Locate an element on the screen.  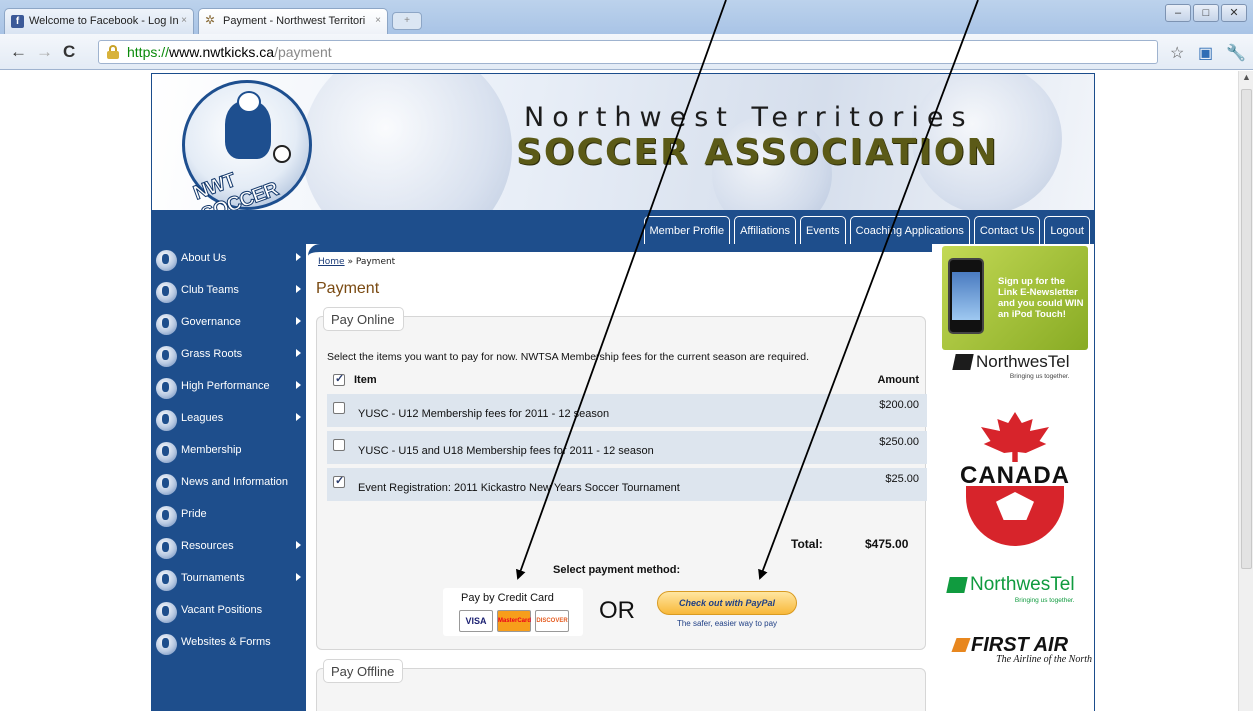
pay-offline-section: Pay Offline is located at coordinates (621, 685).